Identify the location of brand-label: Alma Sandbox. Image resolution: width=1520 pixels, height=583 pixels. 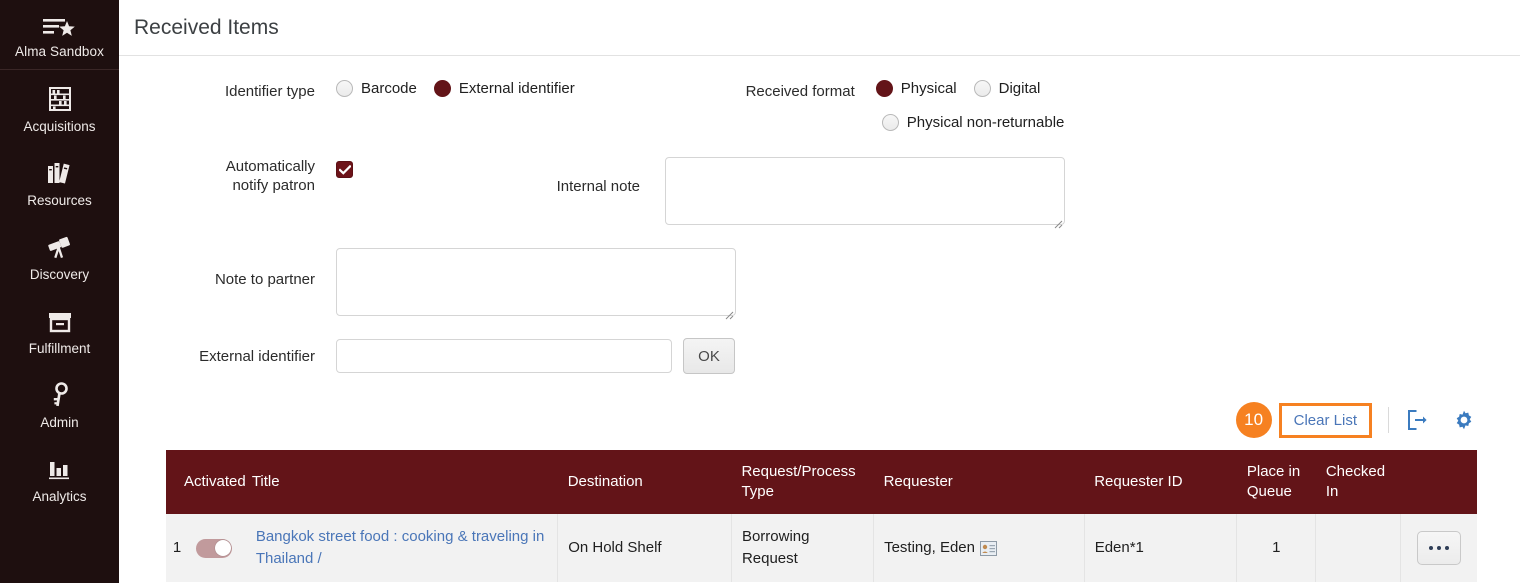
(59, 51).